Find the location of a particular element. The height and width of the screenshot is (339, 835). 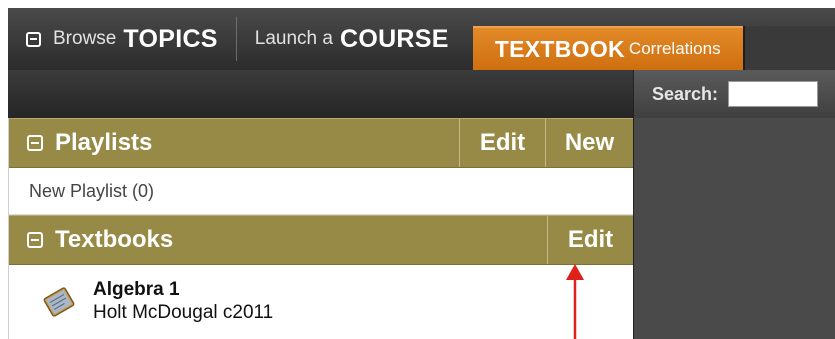

search-bar: Search: is located at coordinates (734, 94).